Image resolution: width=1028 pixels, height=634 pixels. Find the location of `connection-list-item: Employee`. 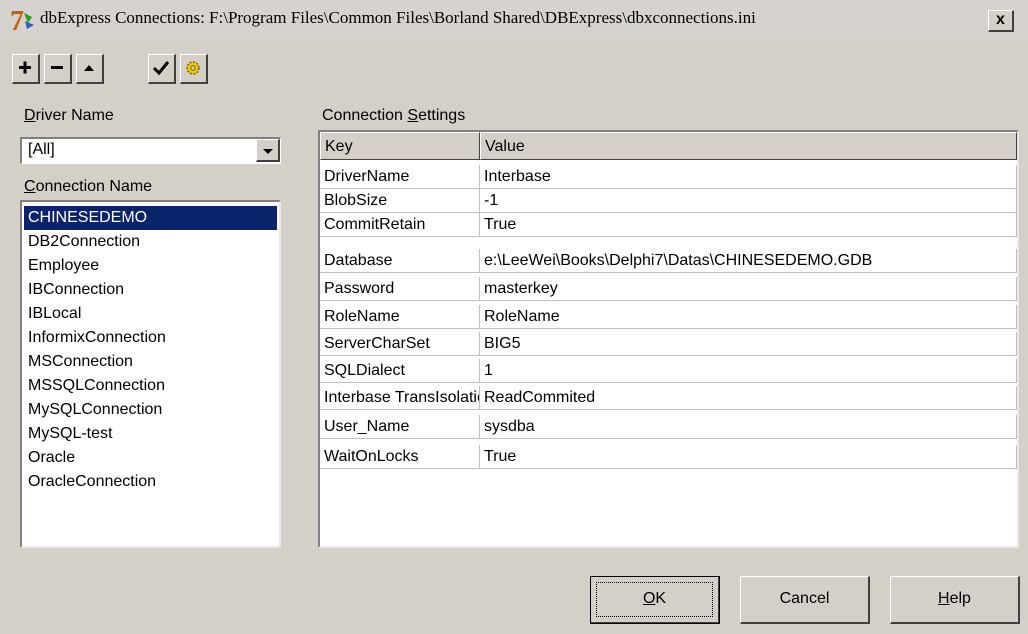

connection-list-item: Employee is located at coordinates (150, 266).